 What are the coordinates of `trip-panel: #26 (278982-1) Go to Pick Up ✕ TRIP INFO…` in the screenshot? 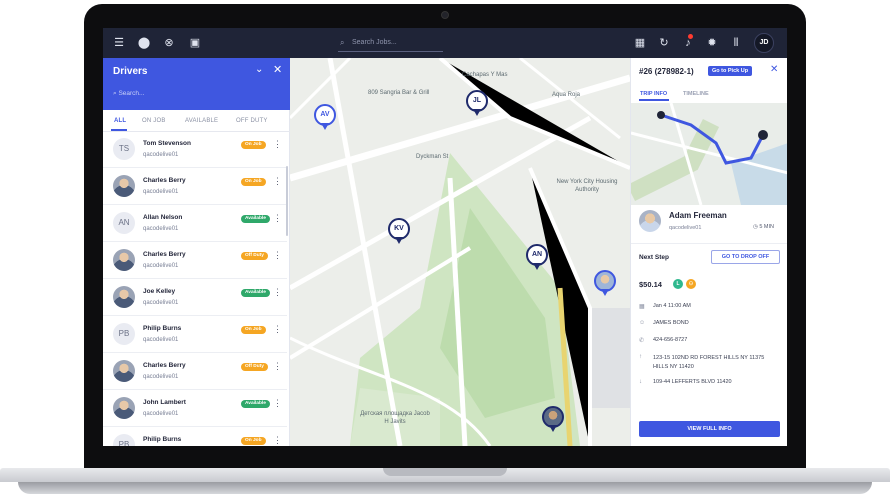 It's located at (708, 252).